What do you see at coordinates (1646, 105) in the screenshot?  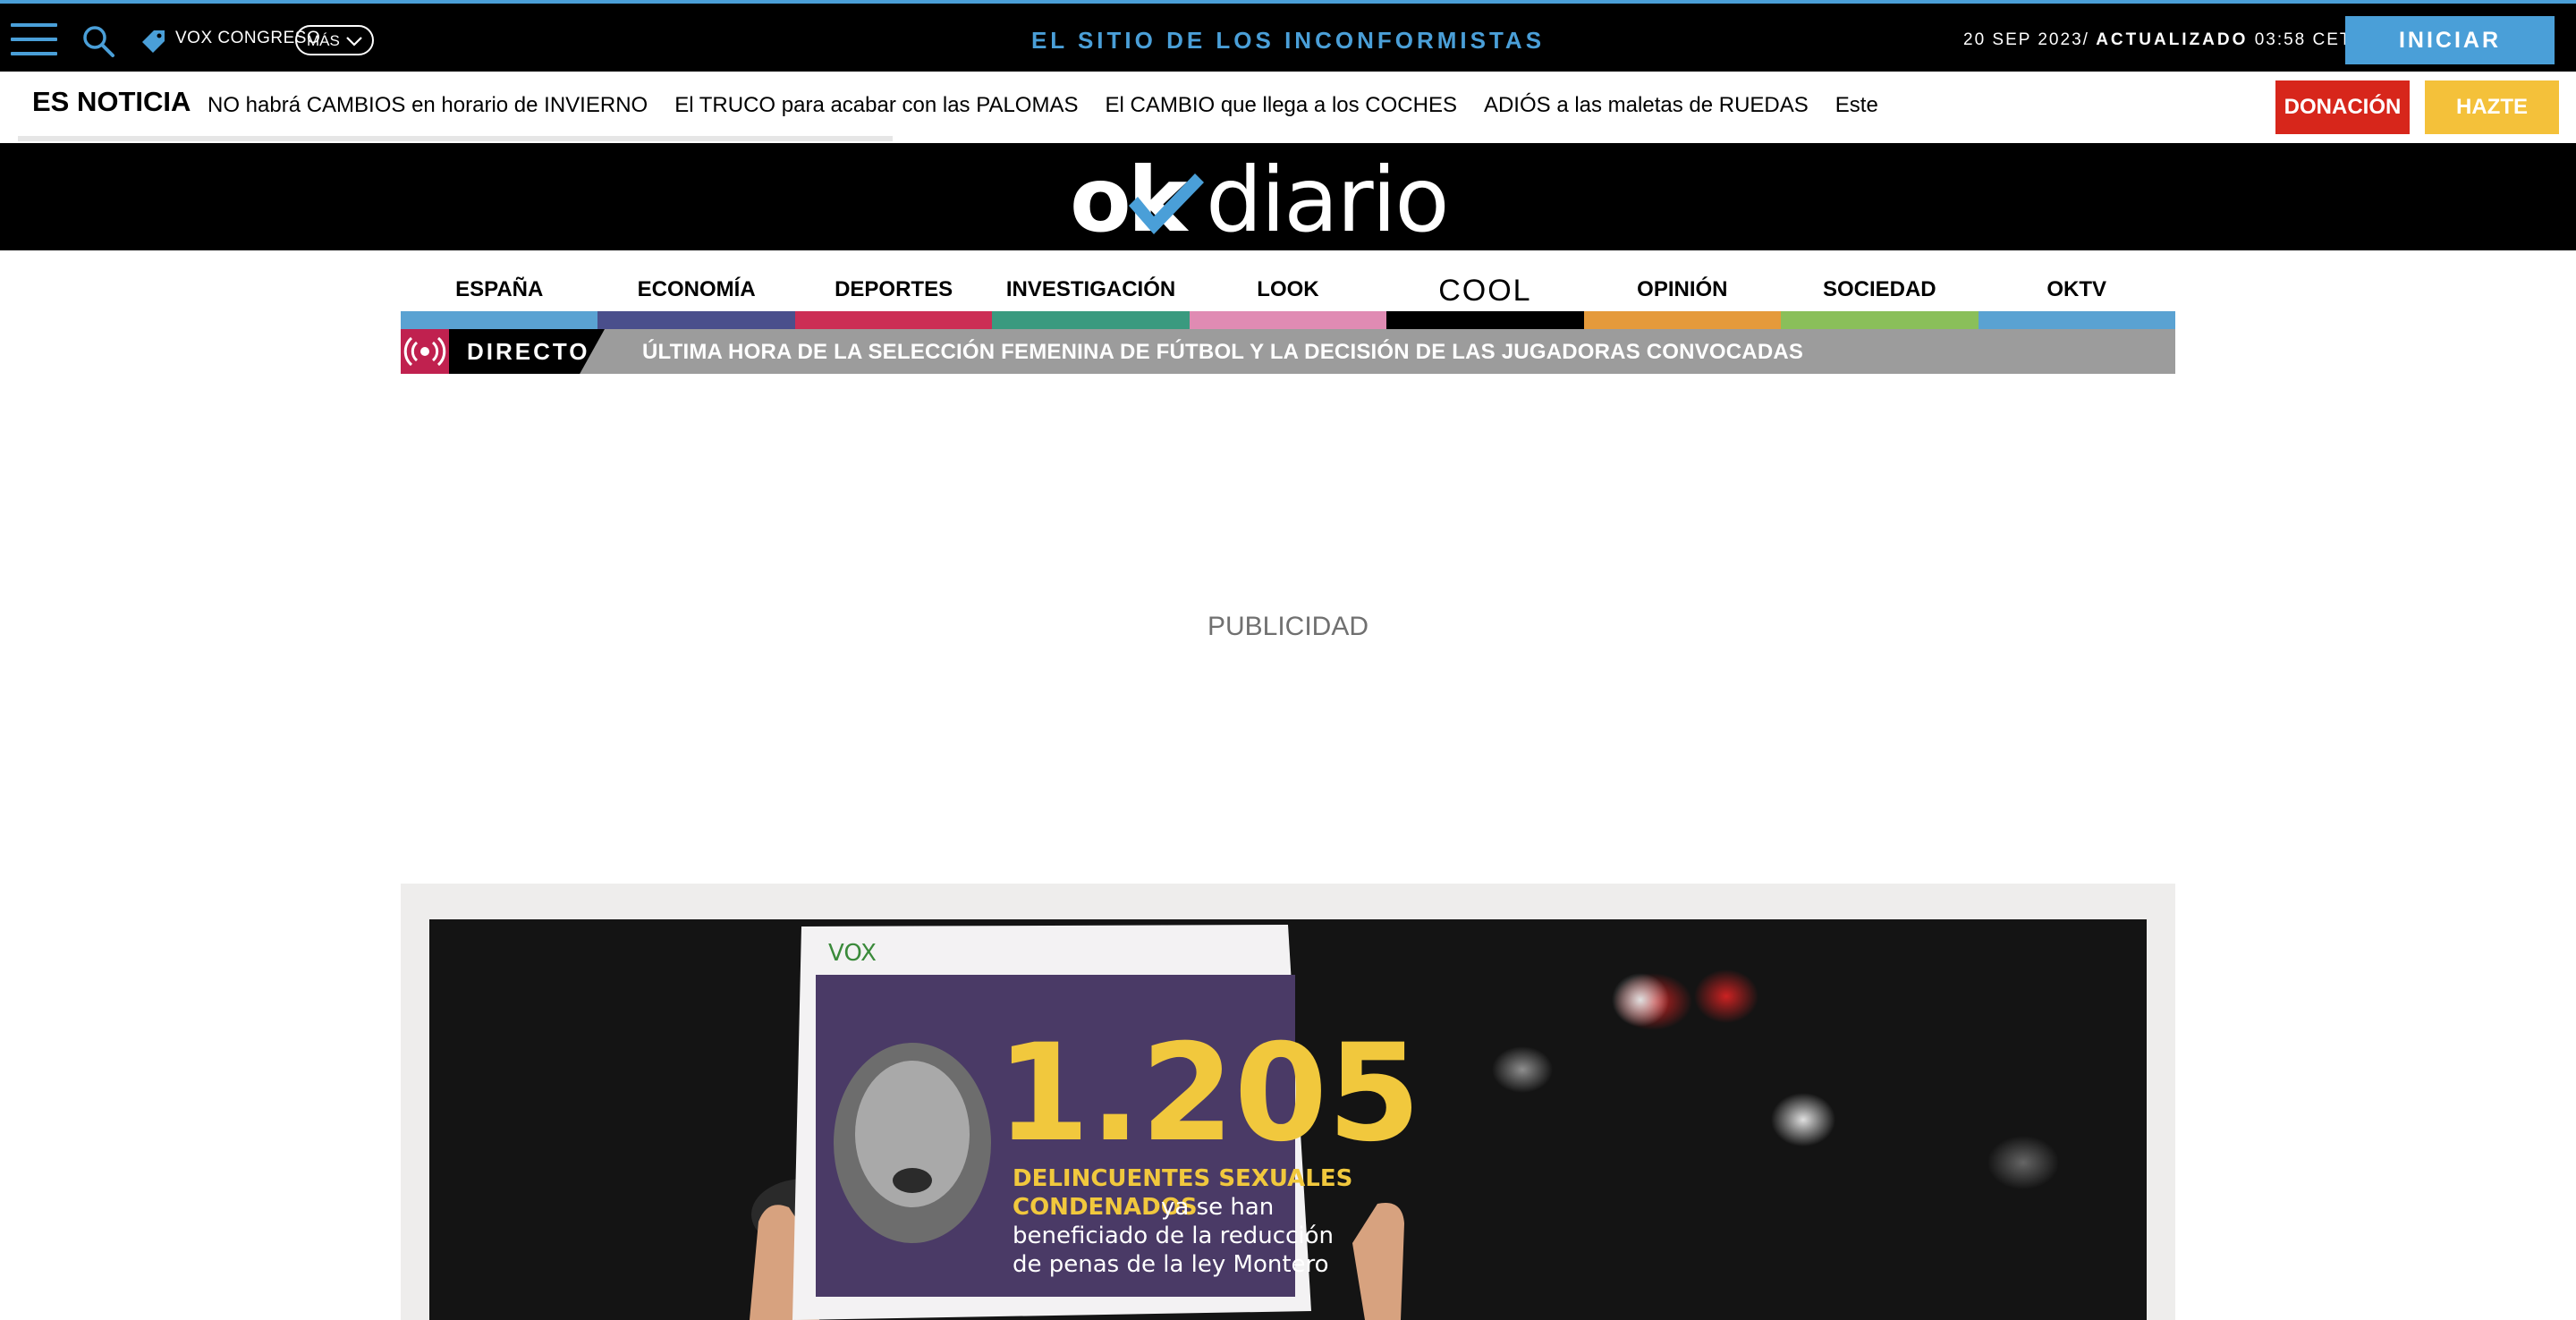 I see `ticker-item: ADIÓS a las maletas de RUEDAS` at bounding box center [1646, 105].